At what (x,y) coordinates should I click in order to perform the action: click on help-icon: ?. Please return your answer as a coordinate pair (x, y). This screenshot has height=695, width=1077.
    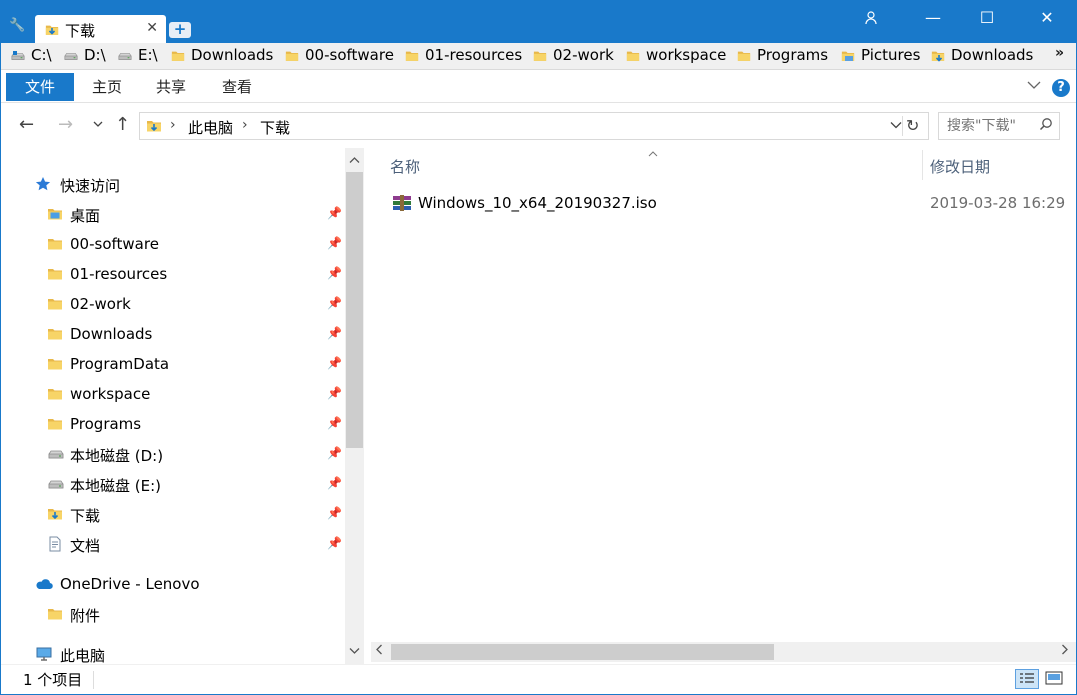
    Looking at the image, I should click on (1061, 88).